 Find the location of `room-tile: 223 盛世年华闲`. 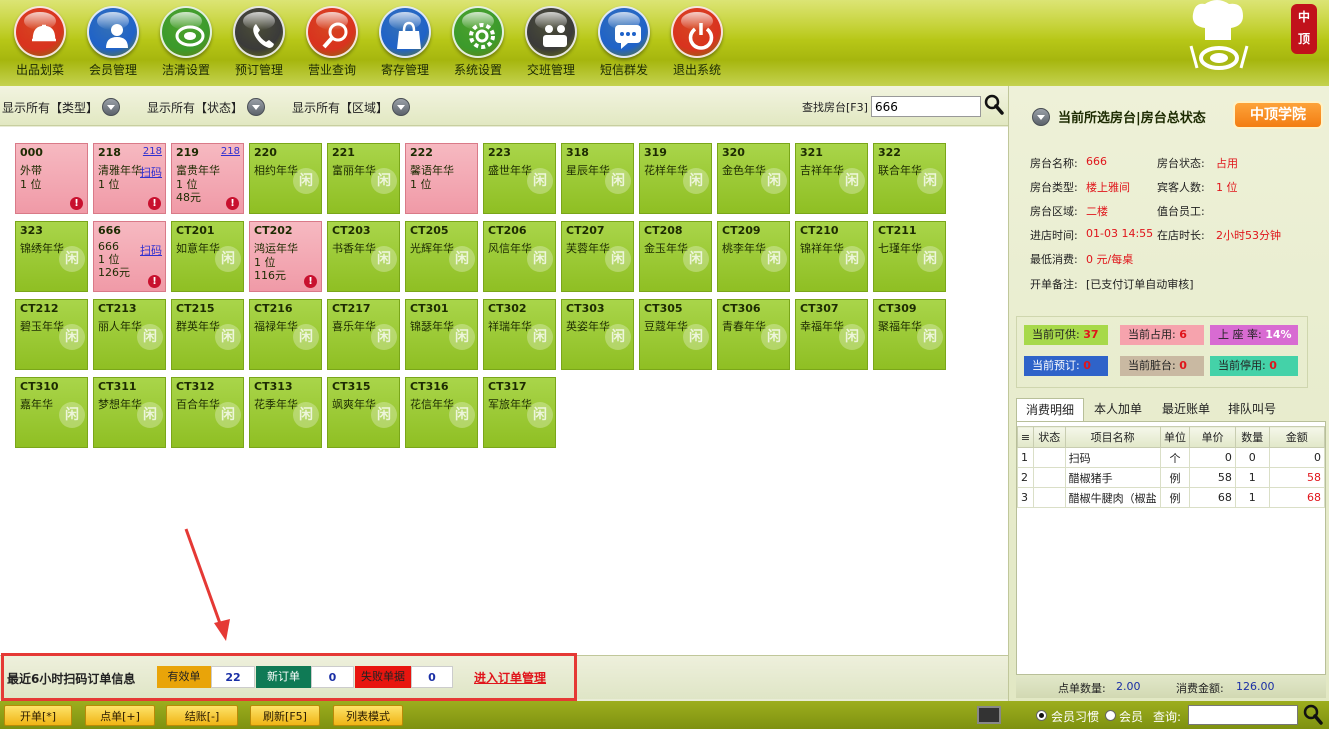

room-tile: 223 盛世年华闲 is located at coordinates (519, 178).